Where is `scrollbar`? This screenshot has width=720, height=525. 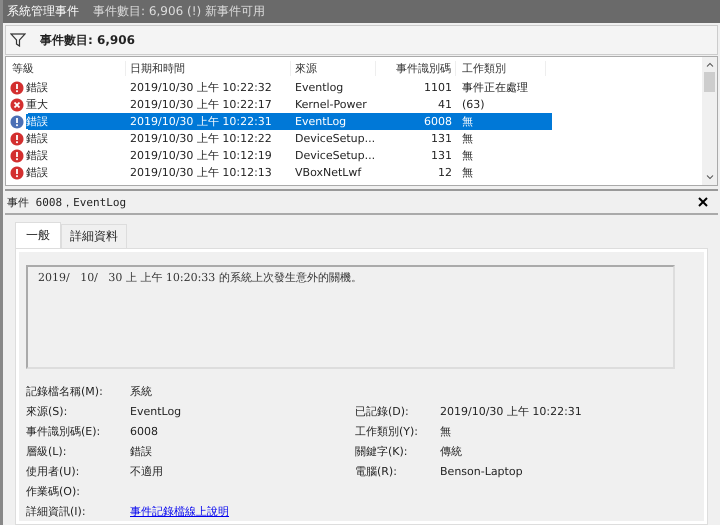
scrollbar is located at coordinates (709, 121).